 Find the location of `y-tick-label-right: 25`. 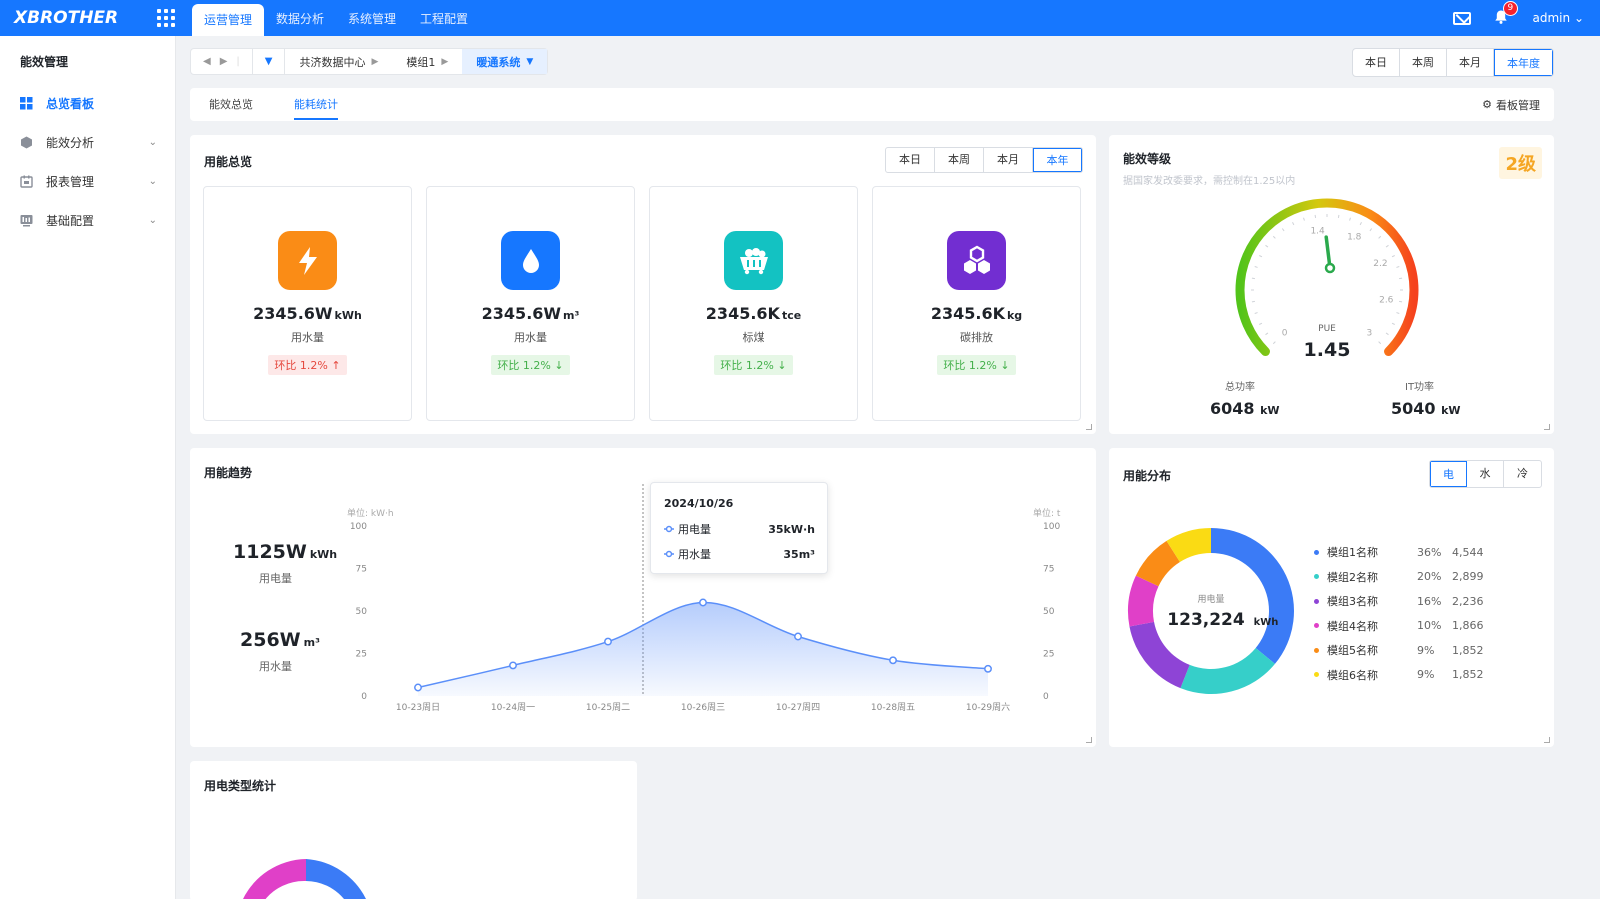

y-tick-label-right: 25 is located at coordinates (1048, 655).